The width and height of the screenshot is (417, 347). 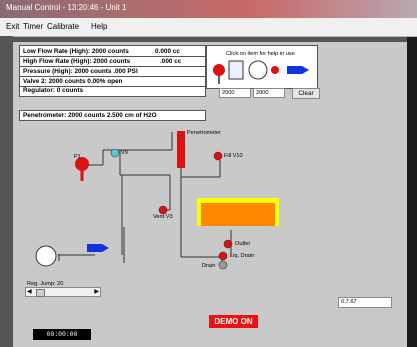 I want to click on penetrometer-icon, so click(x=181, y=149).